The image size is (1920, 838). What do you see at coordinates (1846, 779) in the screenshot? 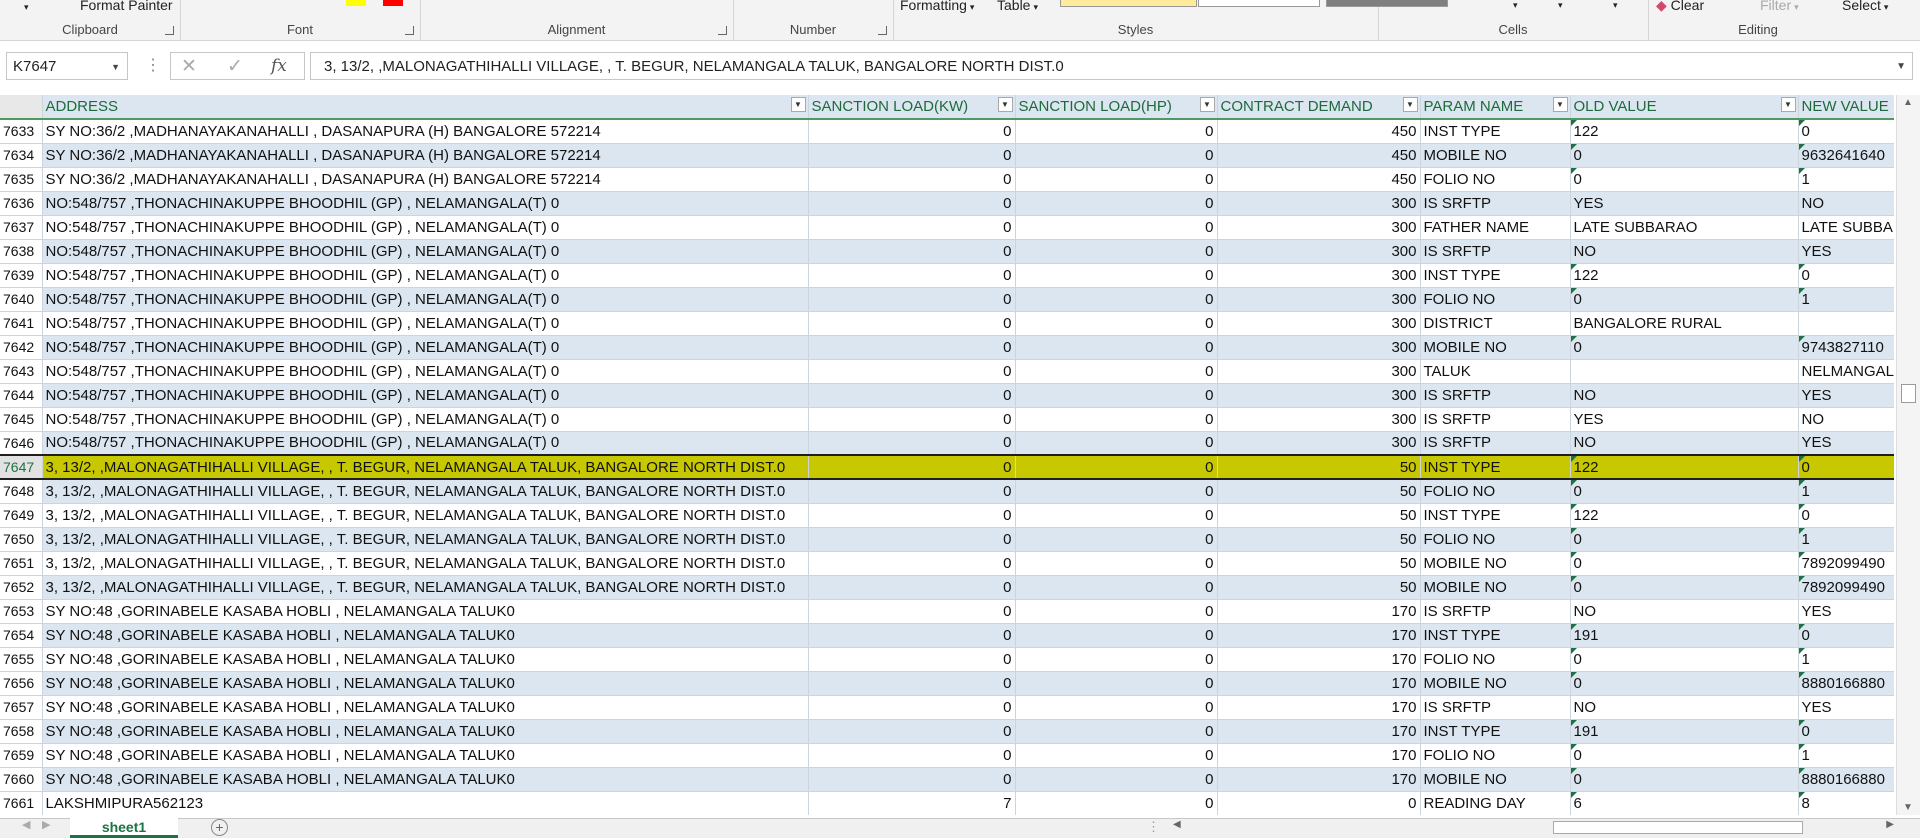
I see `cell-new-value: 8880166880` at bounding box center [1846, 779].